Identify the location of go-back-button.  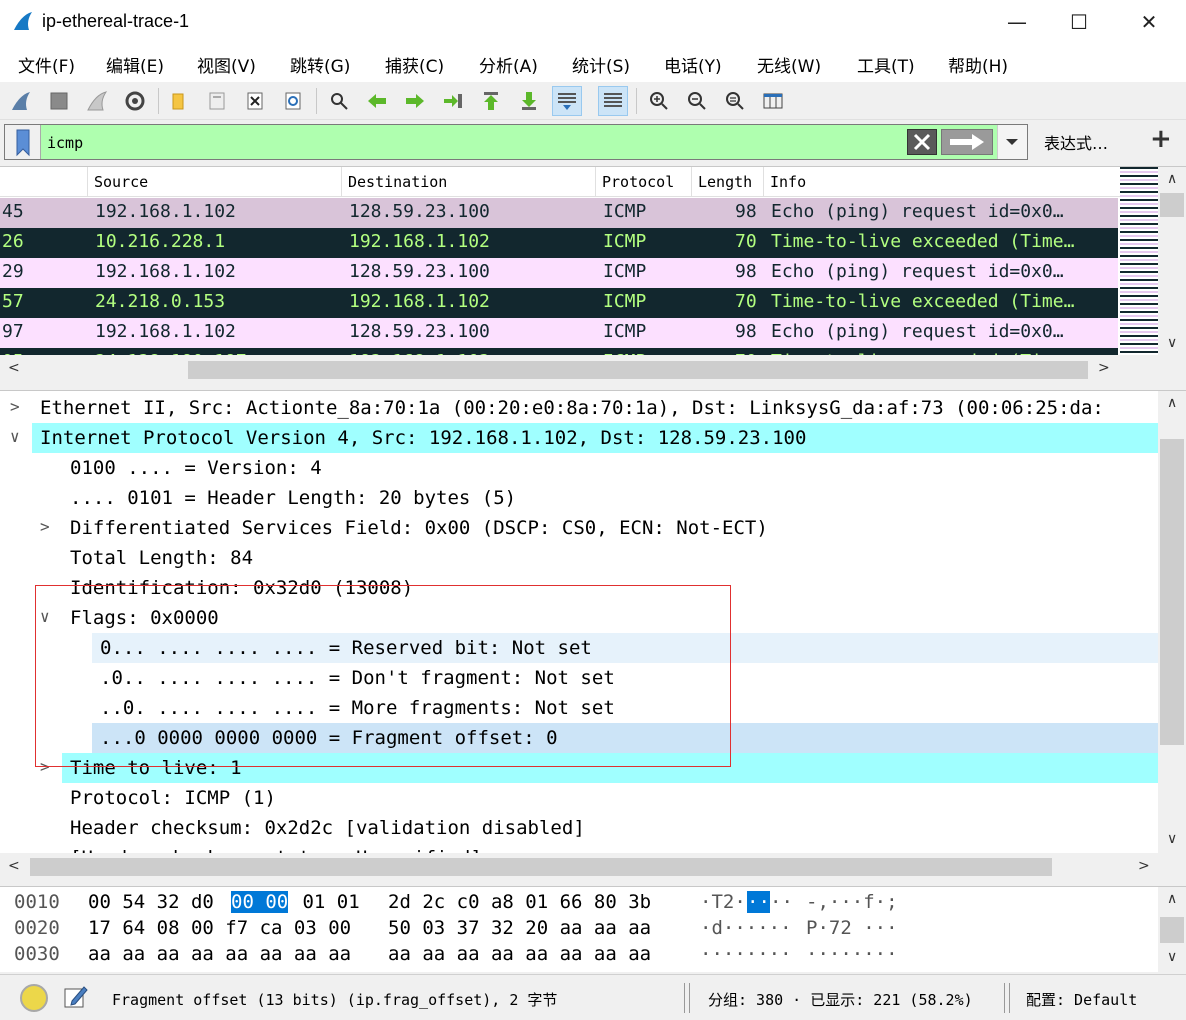
(377, 101).